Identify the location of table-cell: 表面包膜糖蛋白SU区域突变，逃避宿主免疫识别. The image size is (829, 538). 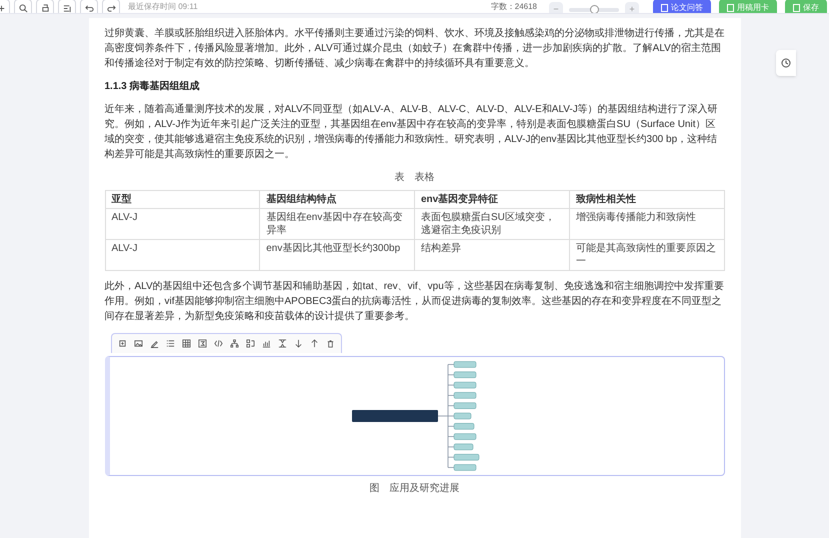
(492, 224).